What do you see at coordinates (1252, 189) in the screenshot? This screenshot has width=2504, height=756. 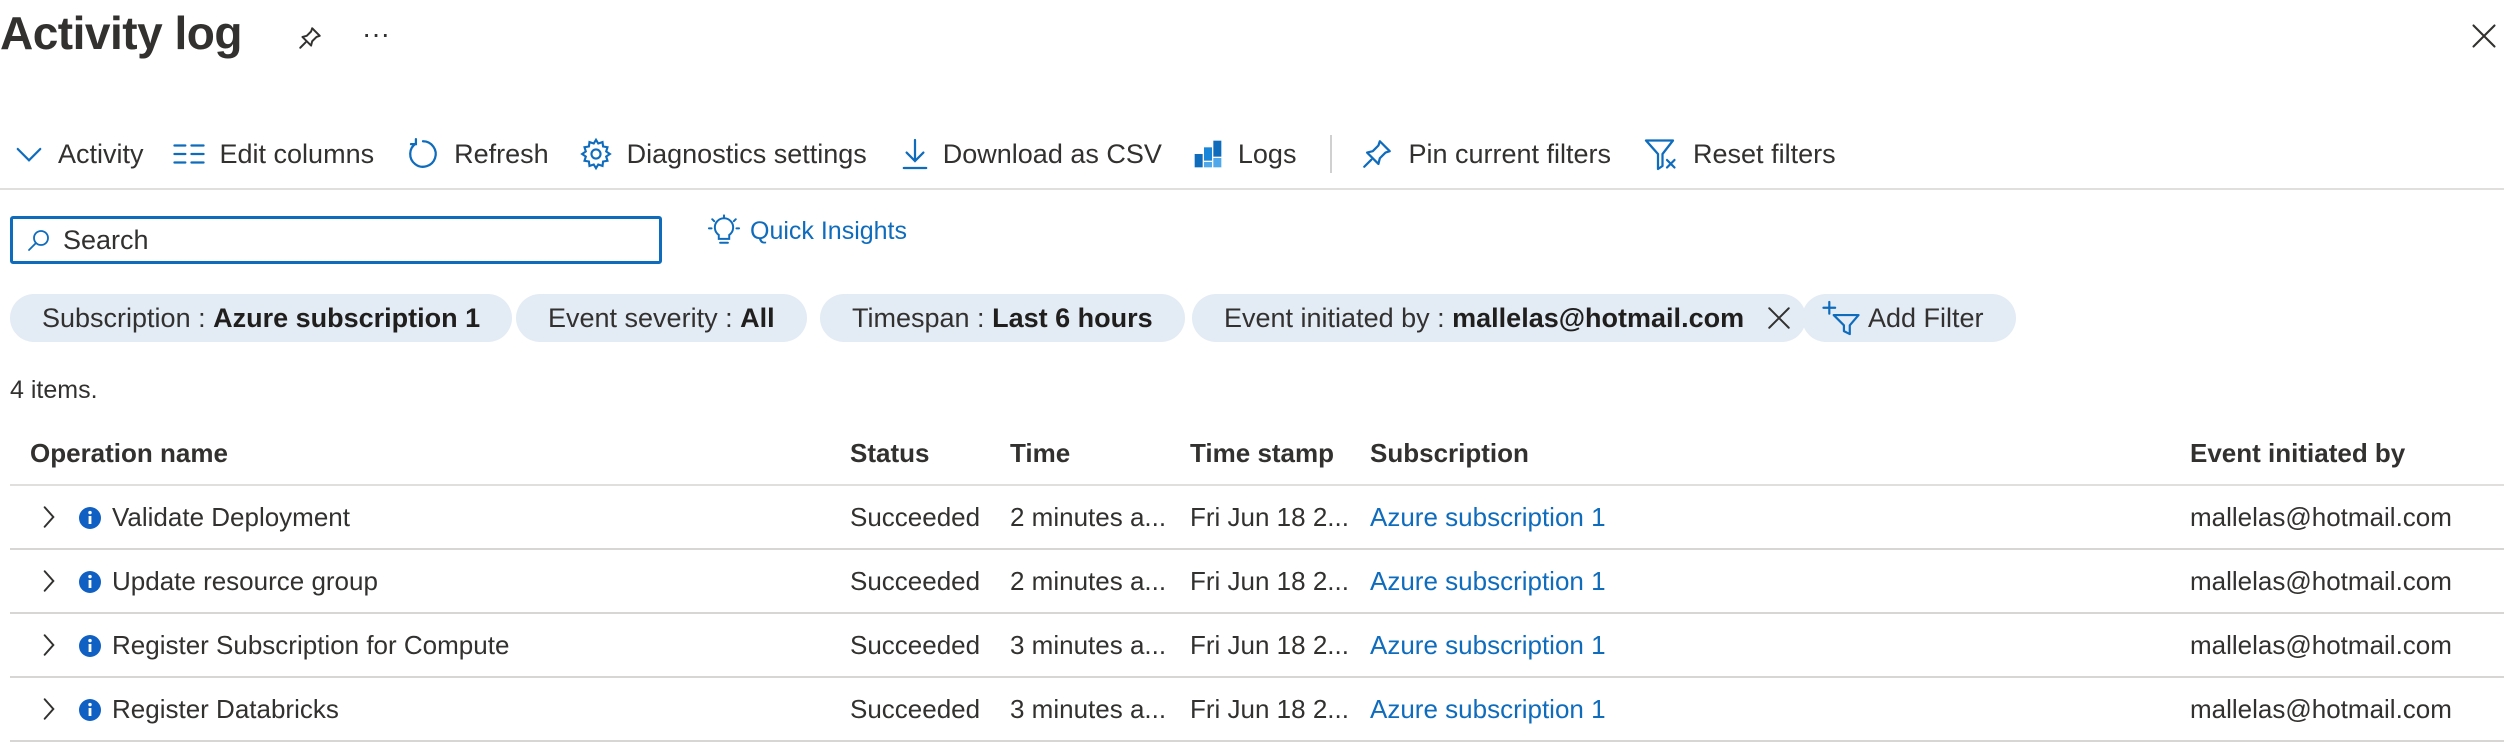 I see `toolbar-separator` at bounding box center [1252, 189].